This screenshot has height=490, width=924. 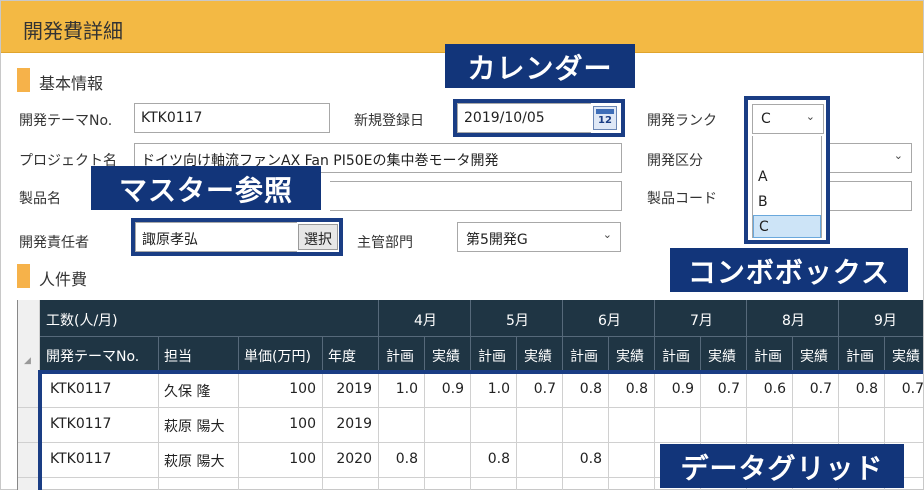 What do you see at coordinates (682, 121) in the screenshot?
I see `rank-label: 開発ランク` at bounding box center [682, 121].